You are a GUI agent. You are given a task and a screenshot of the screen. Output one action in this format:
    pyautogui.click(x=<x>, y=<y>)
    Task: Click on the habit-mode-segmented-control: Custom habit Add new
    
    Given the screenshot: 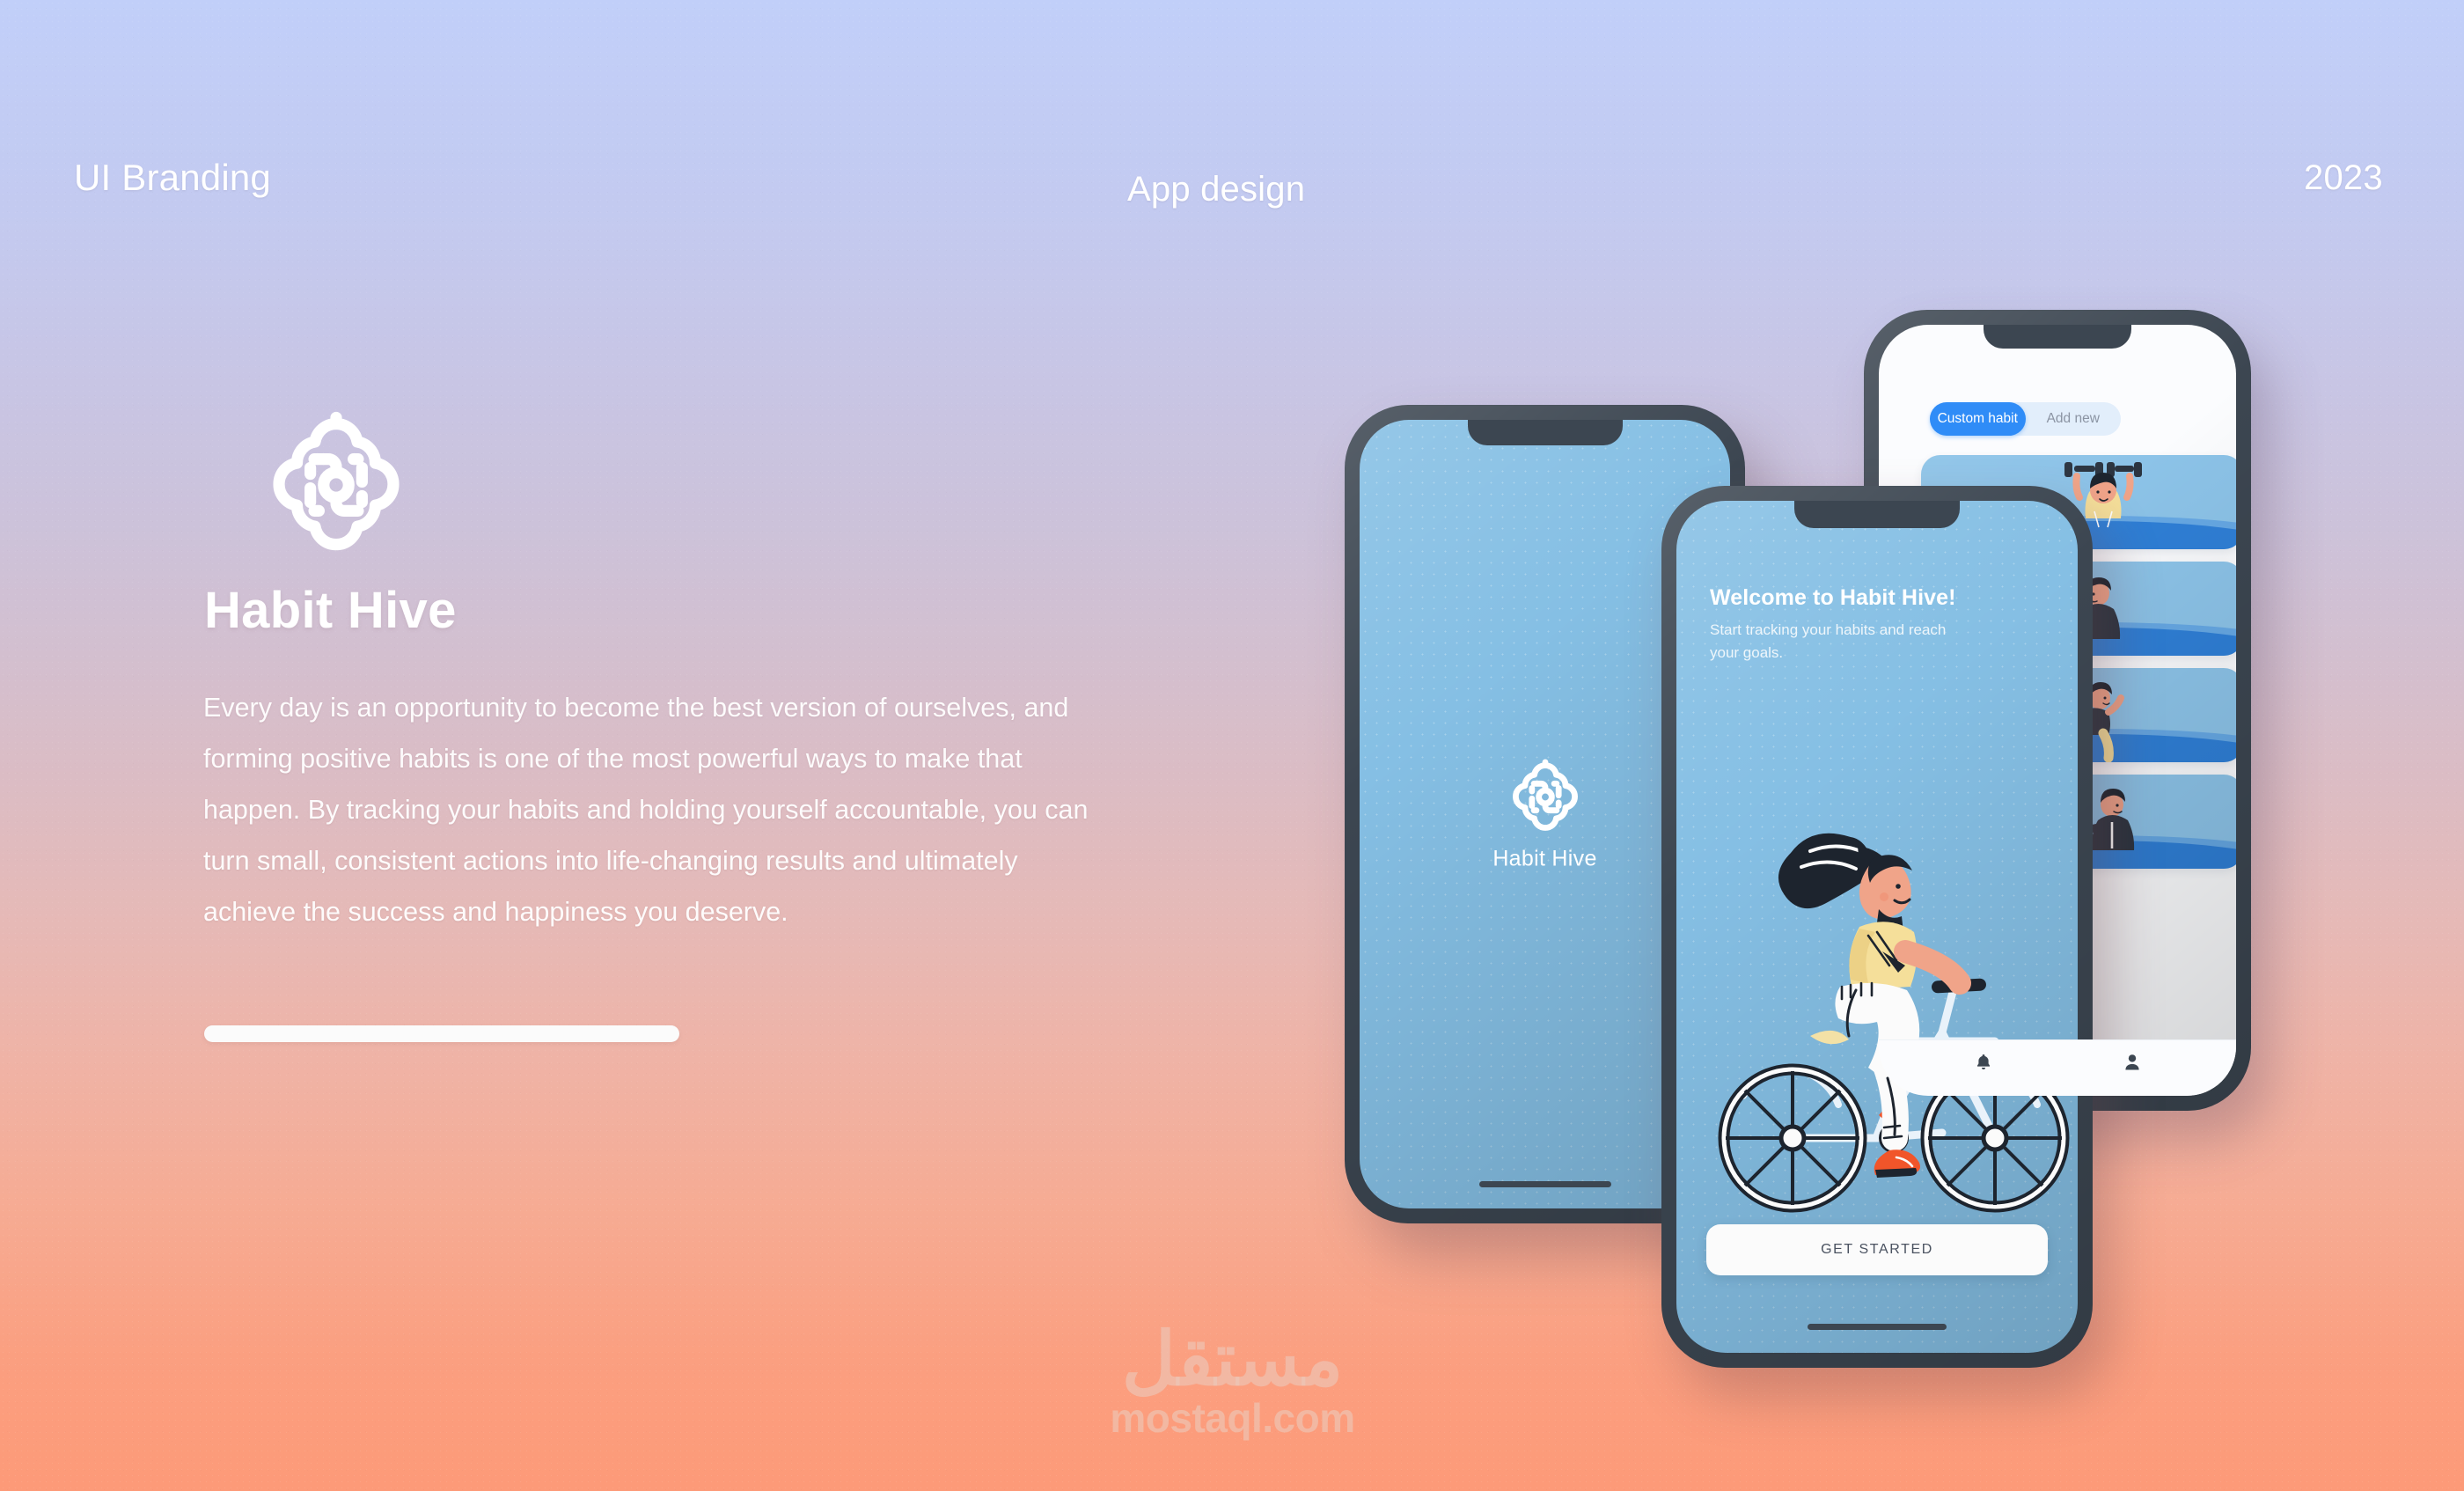 What is the action you would take?
    pyautogui.click(x=2025, y=419)
    